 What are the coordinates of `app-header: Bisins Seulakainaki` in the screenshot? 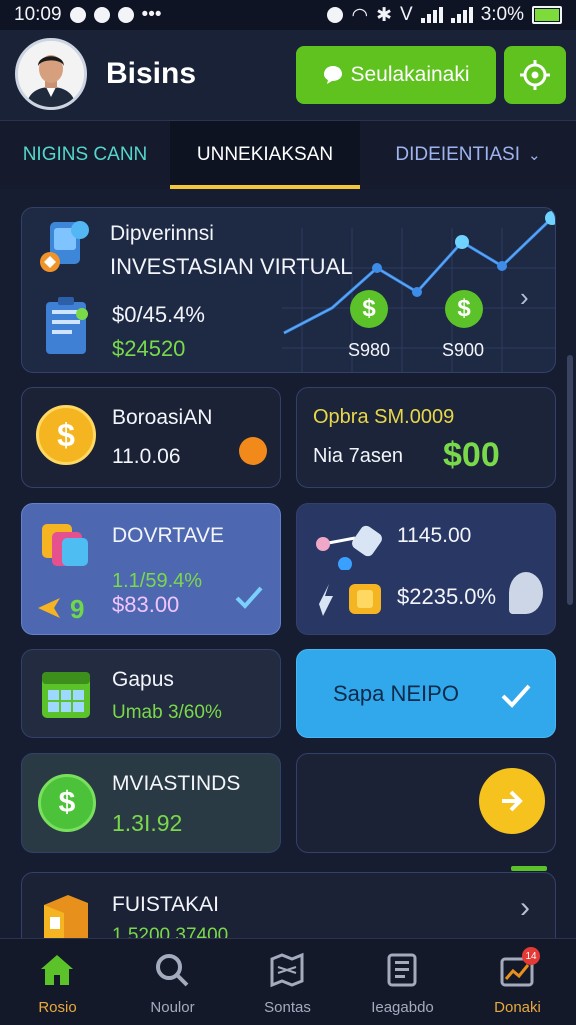 It's located at (288, 75).